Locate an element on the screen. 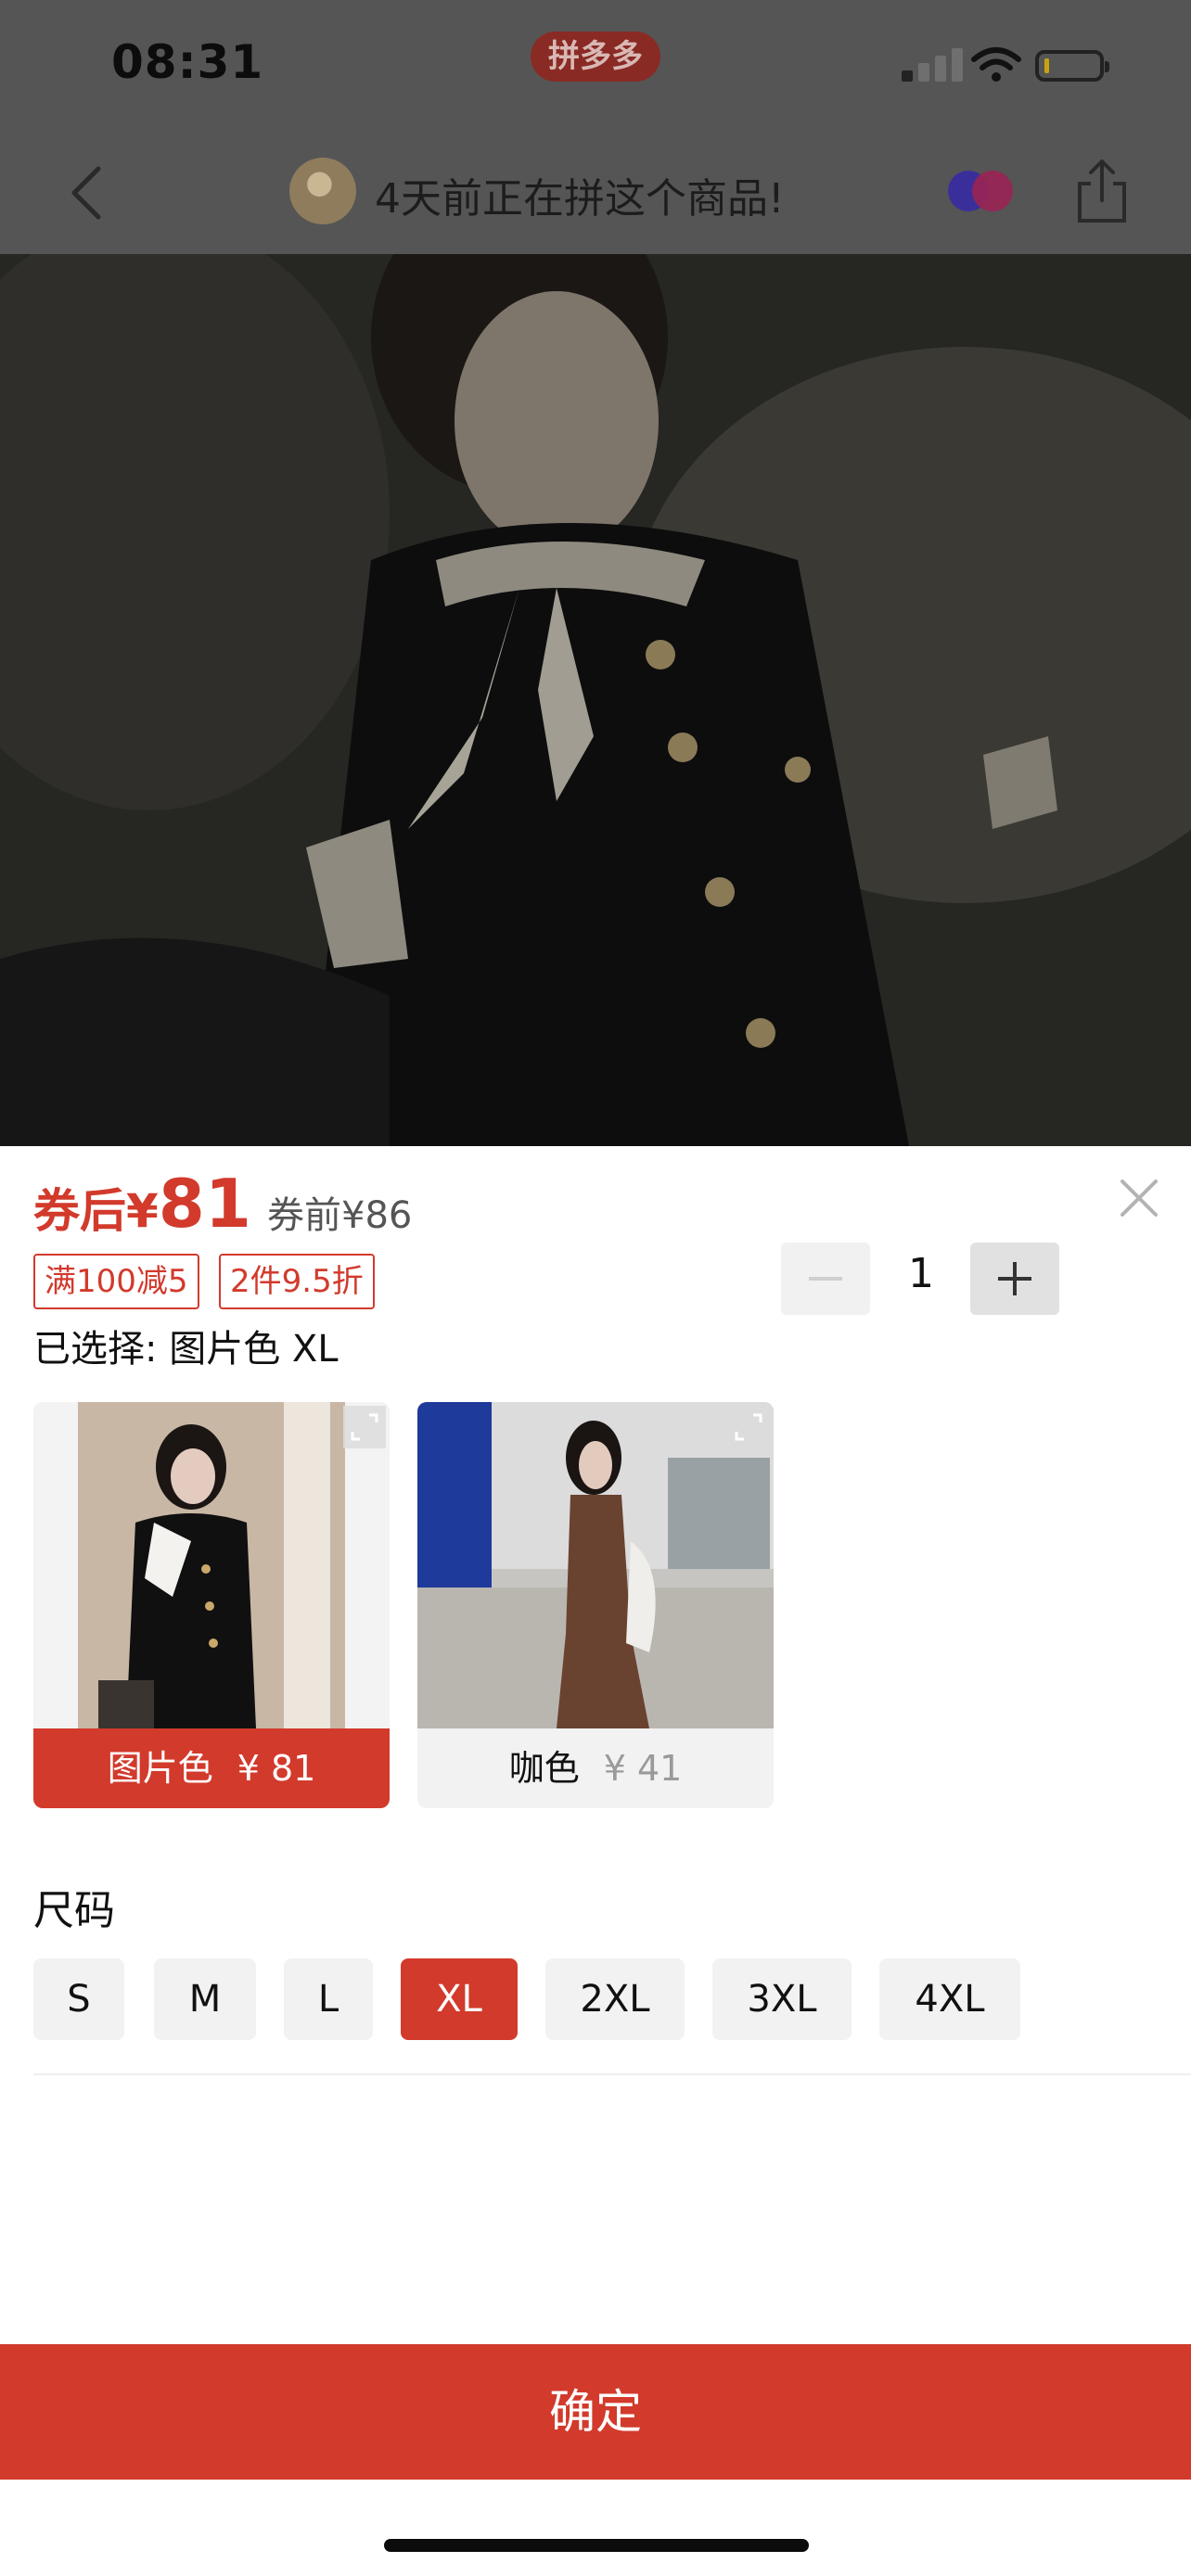  divider is located at coordinates (612, 2074).